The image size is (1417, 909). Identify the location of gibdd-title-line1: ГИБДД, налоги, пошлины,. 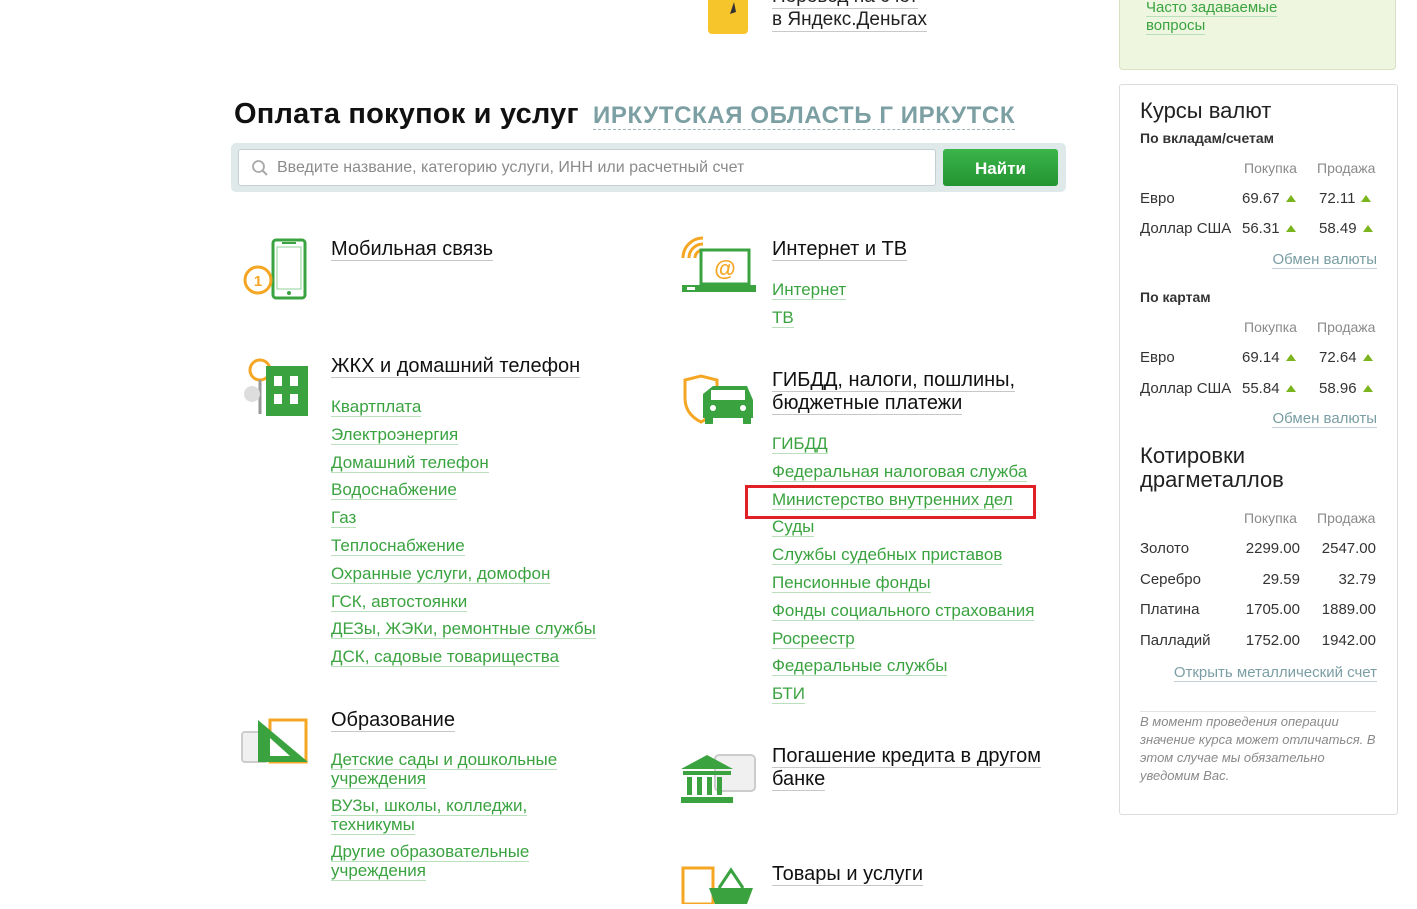
(894, 380).